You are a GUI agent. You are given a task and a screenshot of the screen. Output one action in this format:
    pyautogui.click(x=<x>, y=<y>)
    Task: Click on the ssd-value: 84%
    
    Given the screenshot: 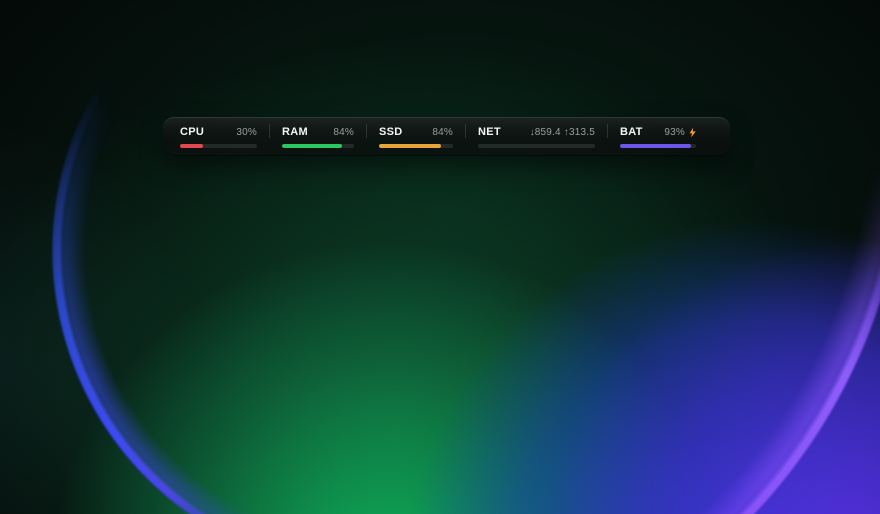 What is the action you would take?
    pyautogui.click(x=442, y=132)
    